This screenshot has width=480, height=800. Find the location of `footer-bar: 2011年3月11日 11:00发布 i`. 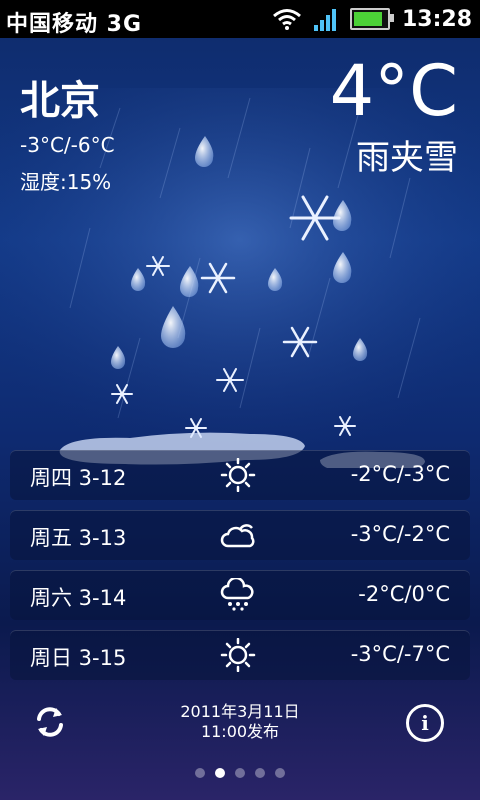

footer-bar: 2011年3月11日 11:00发布 i is located at coordinates (240, 722).